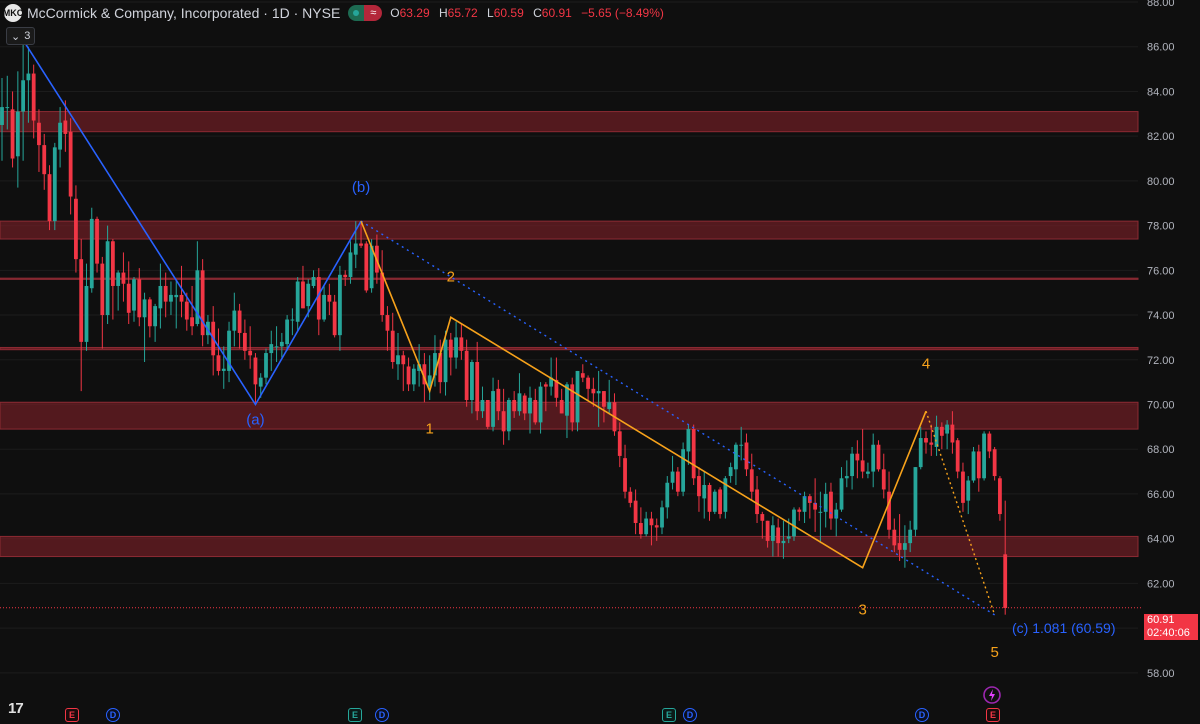  What do you see at coordinates (27, 36) in the screenshot?
I see `indicator-count: 3` at bounding box center [27, 36].